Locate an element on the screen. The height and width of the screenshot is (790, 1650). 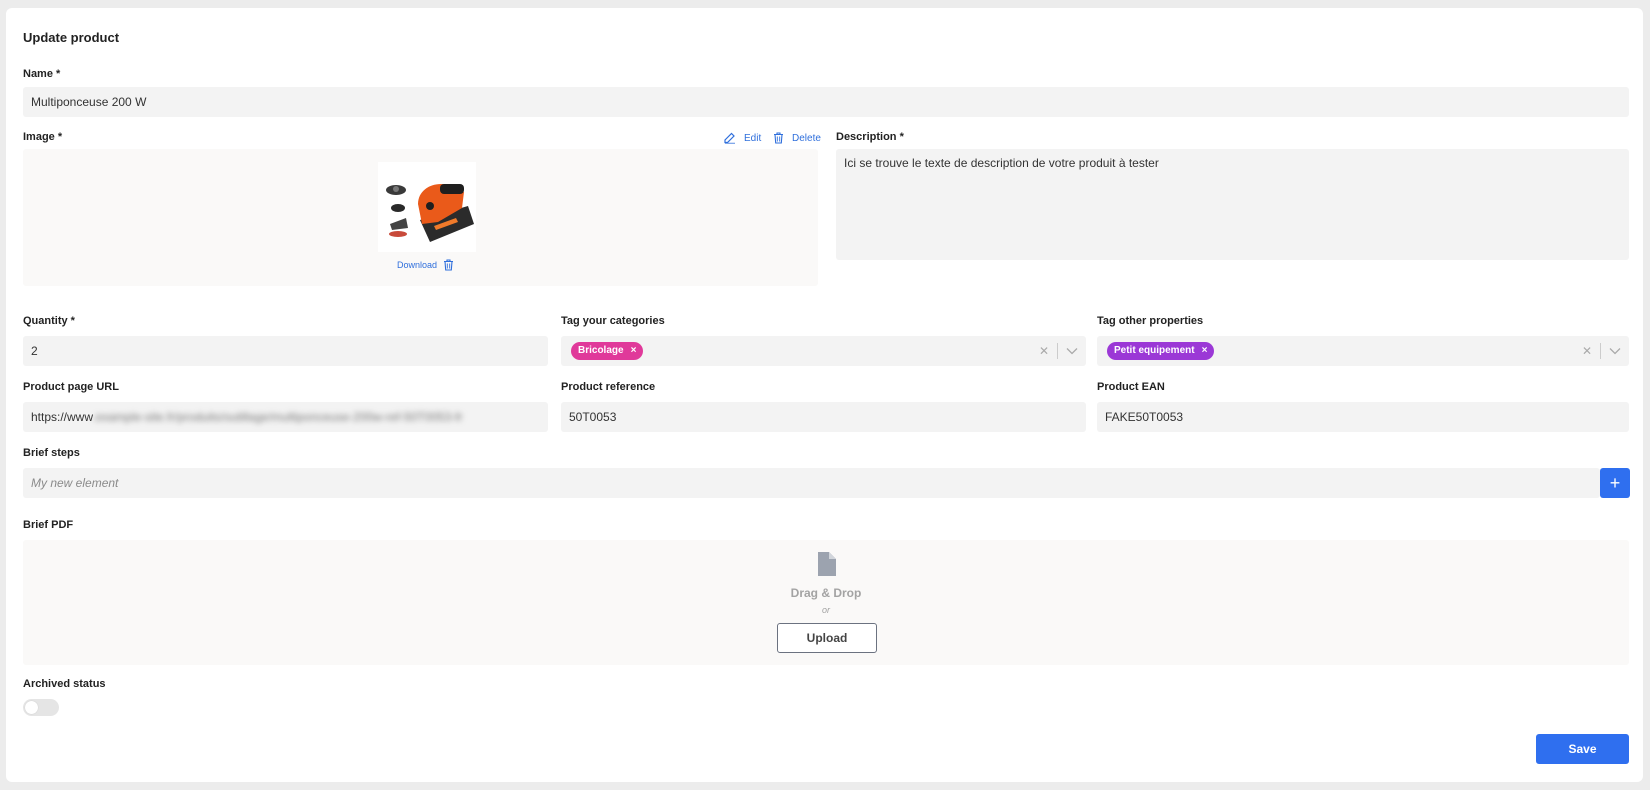
categories-label: Tag your categories is located at coordinates (613, 321).